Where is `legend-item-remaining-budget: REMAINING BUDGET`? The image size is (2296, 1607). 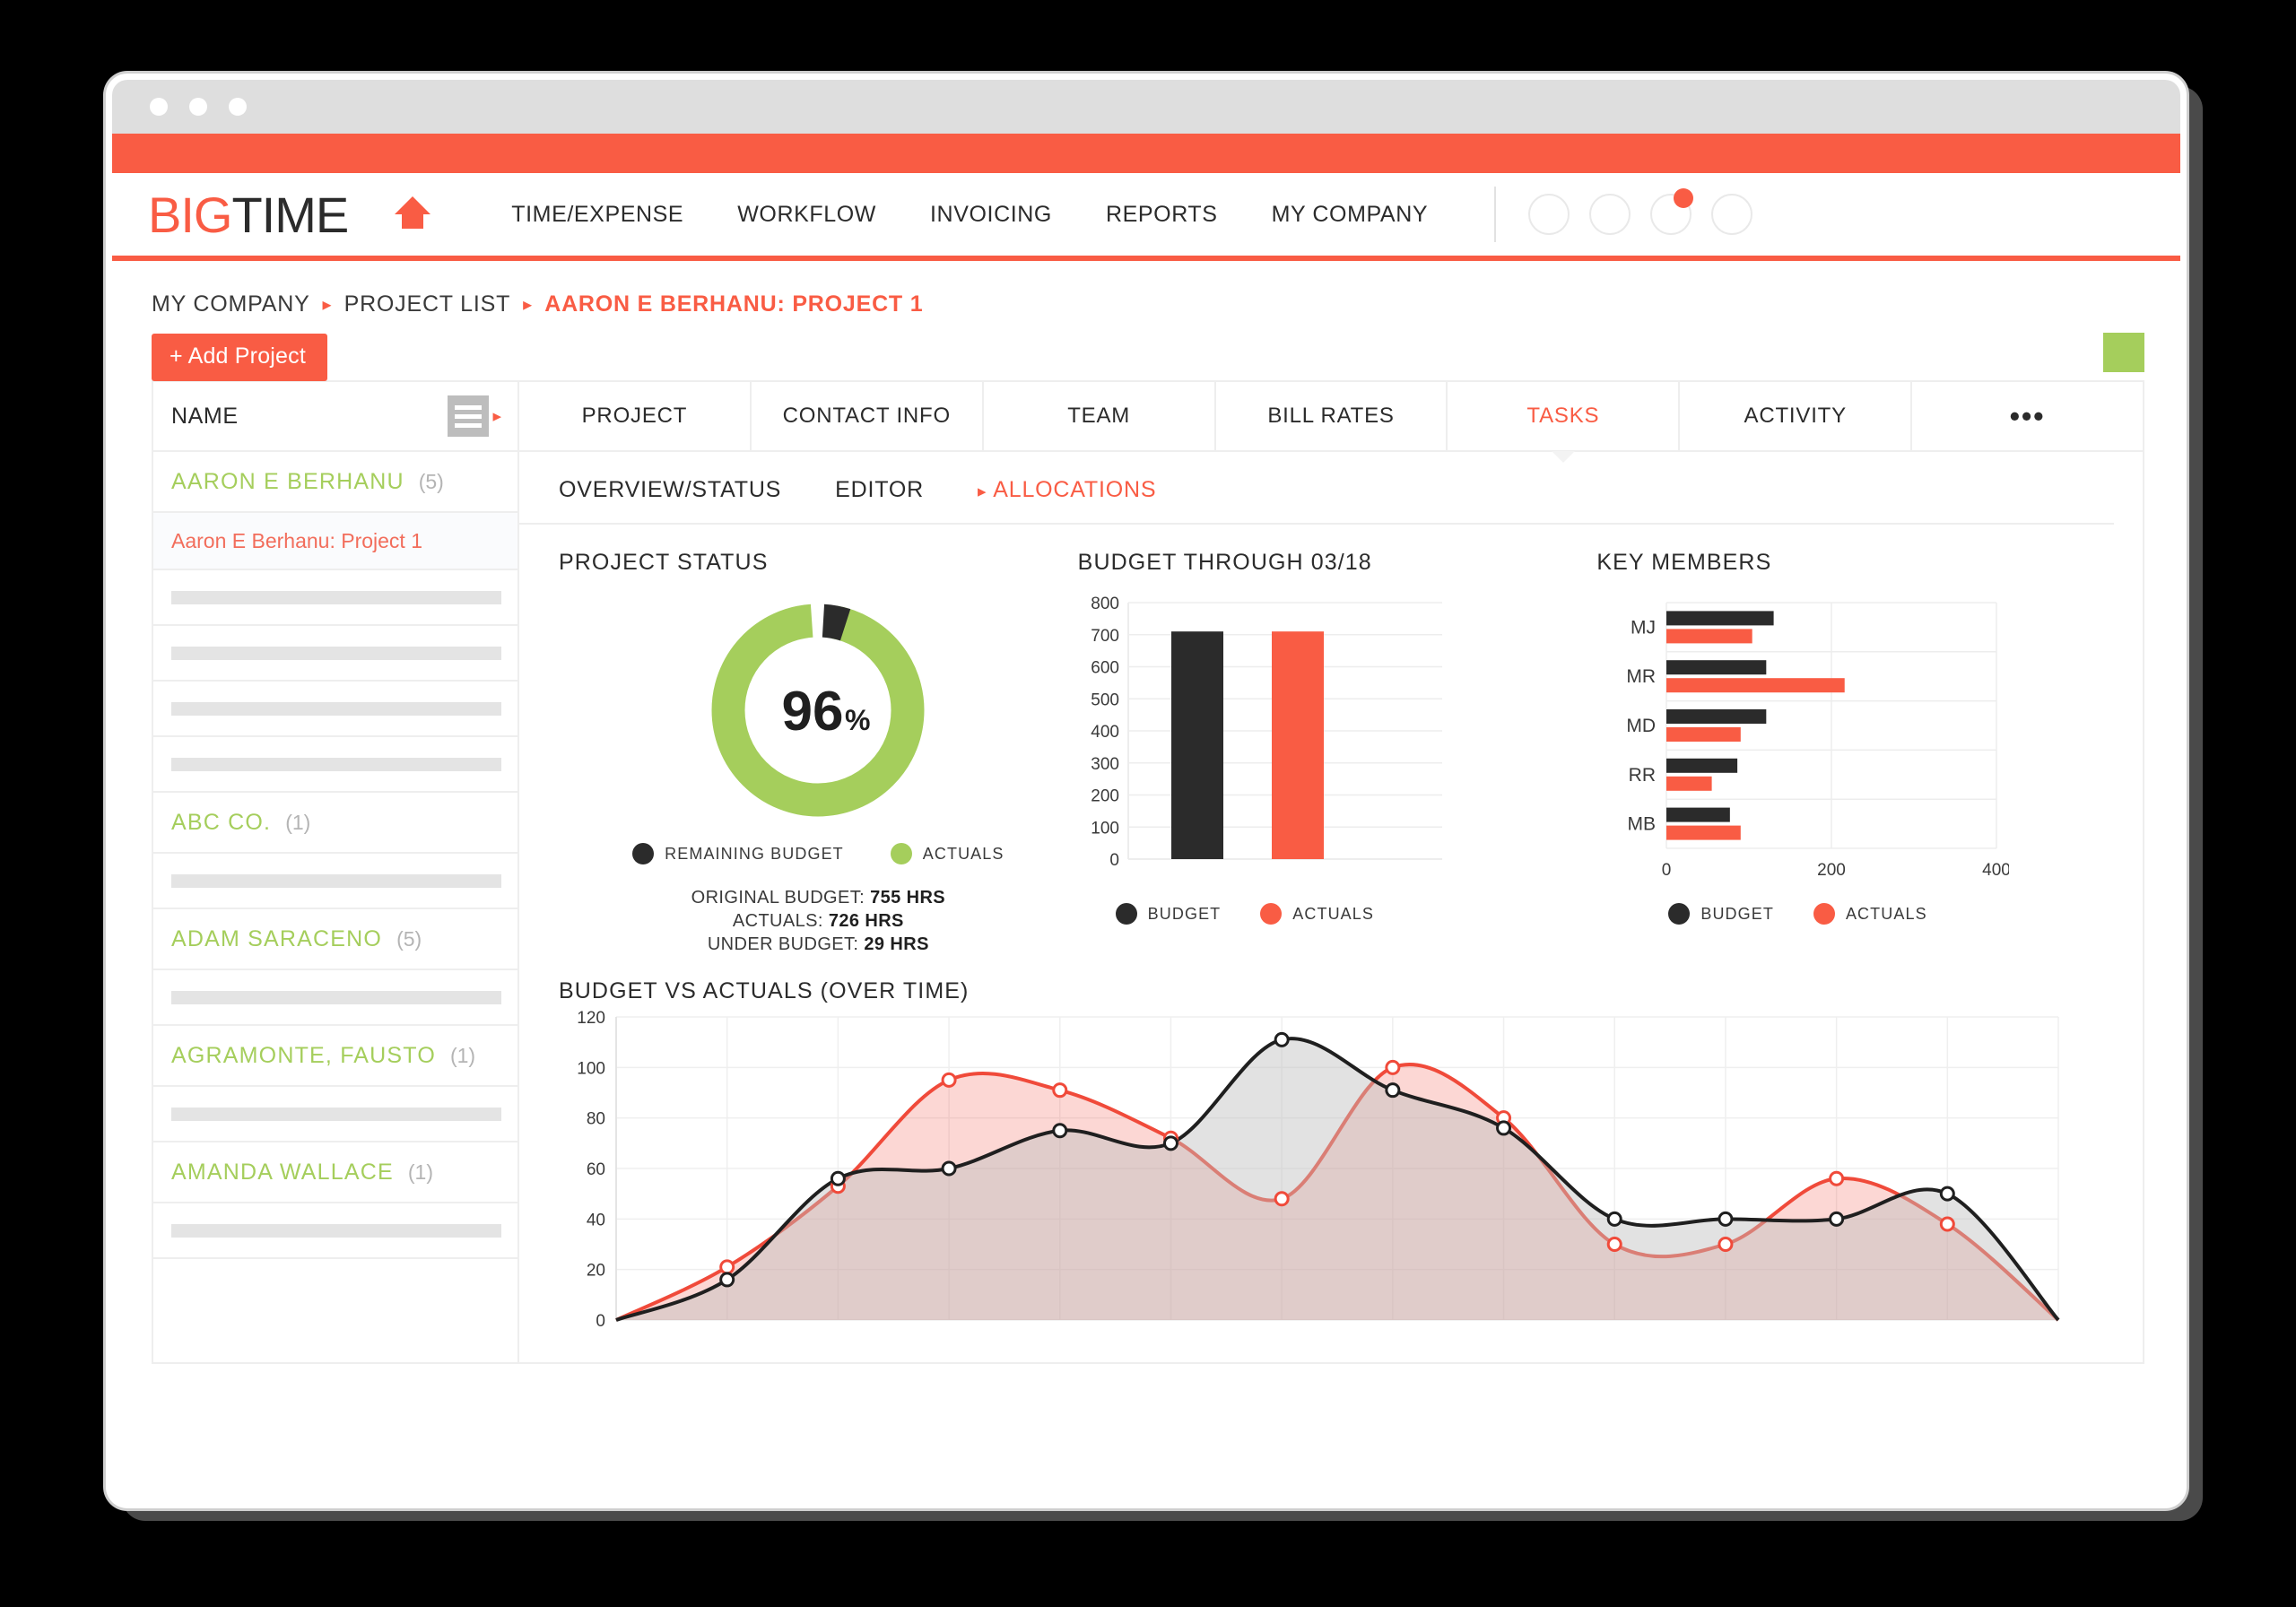
legend-item-remaining-budget: REMAINING BUDGET is located at coordinates (738, 854).